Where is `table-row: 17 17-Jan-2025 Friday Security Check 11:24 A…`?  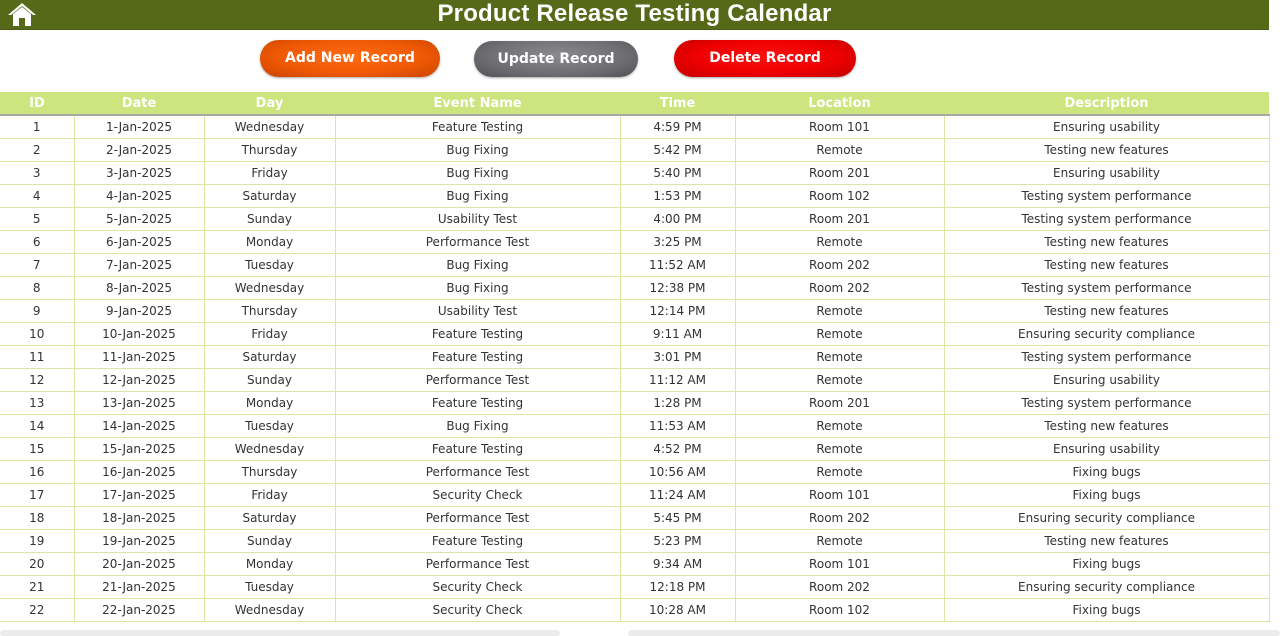
table-row: 17 17-Jan-2025 Friday Security Check 11:24 A… is located at coordinates (635, 495).